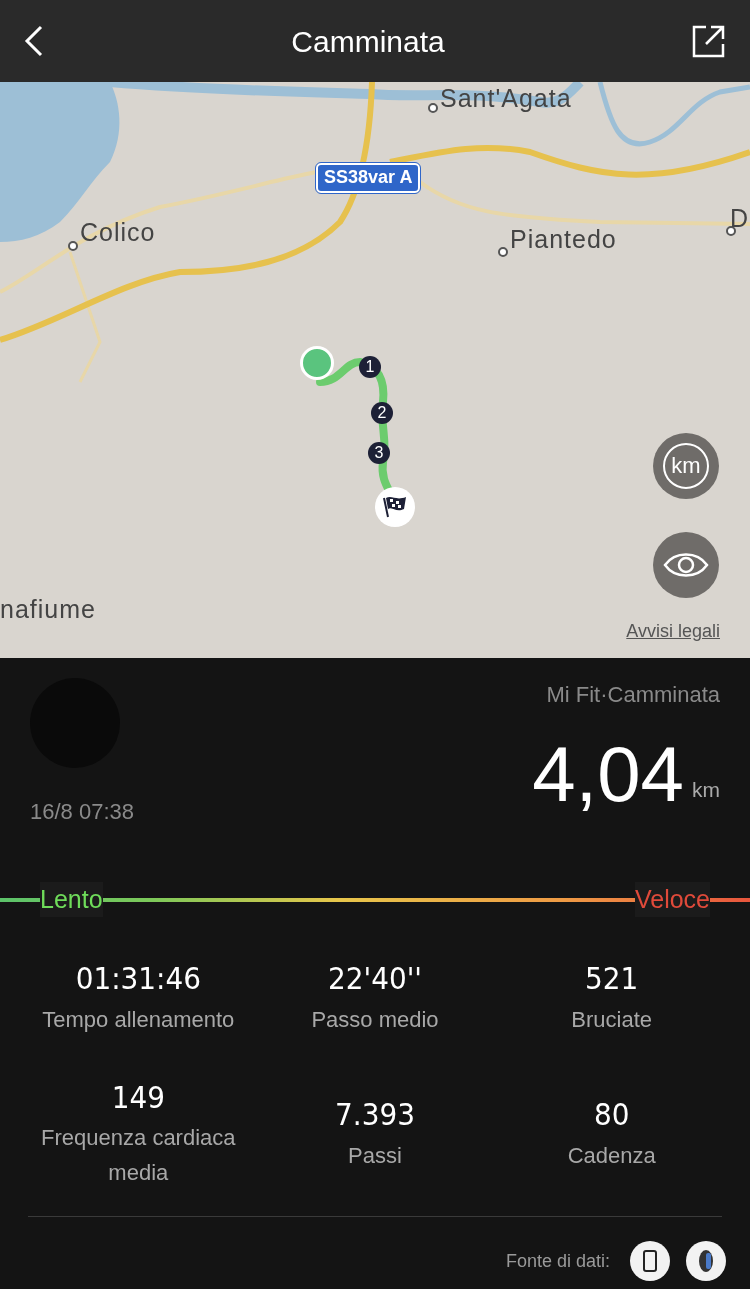 The height and width of the screenshot is (1289, 750). Describe the element at coordinates (118, 232) in the screenshot. I see `place-label: Colico` at that location.